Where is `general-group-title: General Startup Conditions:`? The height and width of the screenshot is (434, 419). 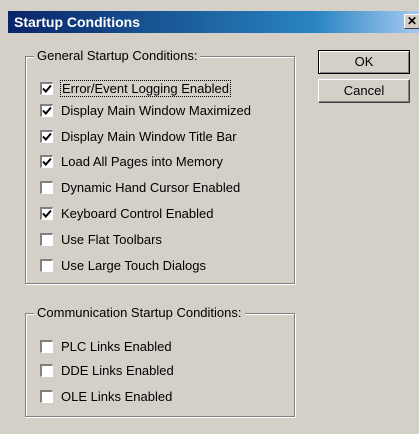 general-group-title: General Startup Conditions: is located at coordinates (117, 55).